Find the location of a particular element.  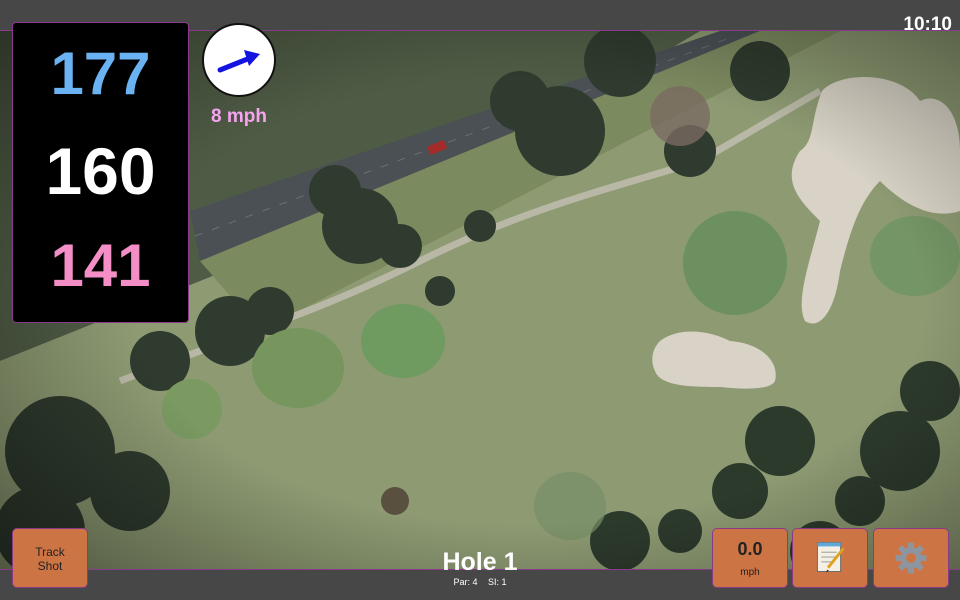

wind-indicator is located at coordinates (239, 60).